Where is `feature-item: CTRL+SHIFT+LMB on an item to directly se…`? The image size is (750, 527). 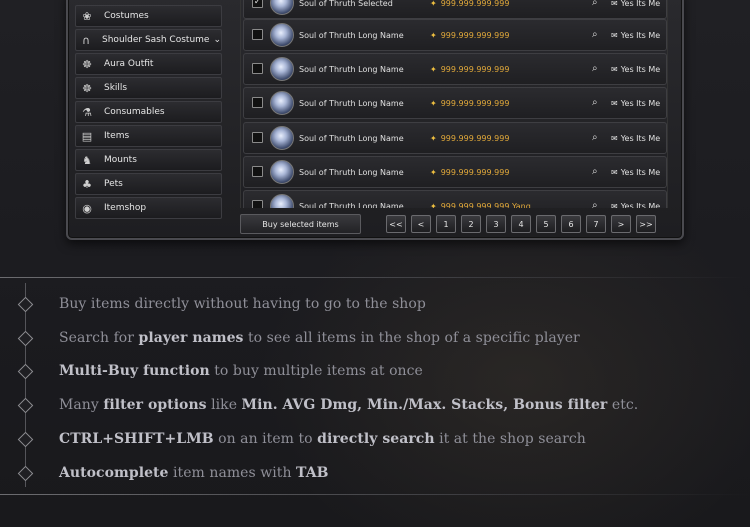
feature-item: CTRL+SHIFT+LMB on an item to directly se… is located at coordinates (322, 439).